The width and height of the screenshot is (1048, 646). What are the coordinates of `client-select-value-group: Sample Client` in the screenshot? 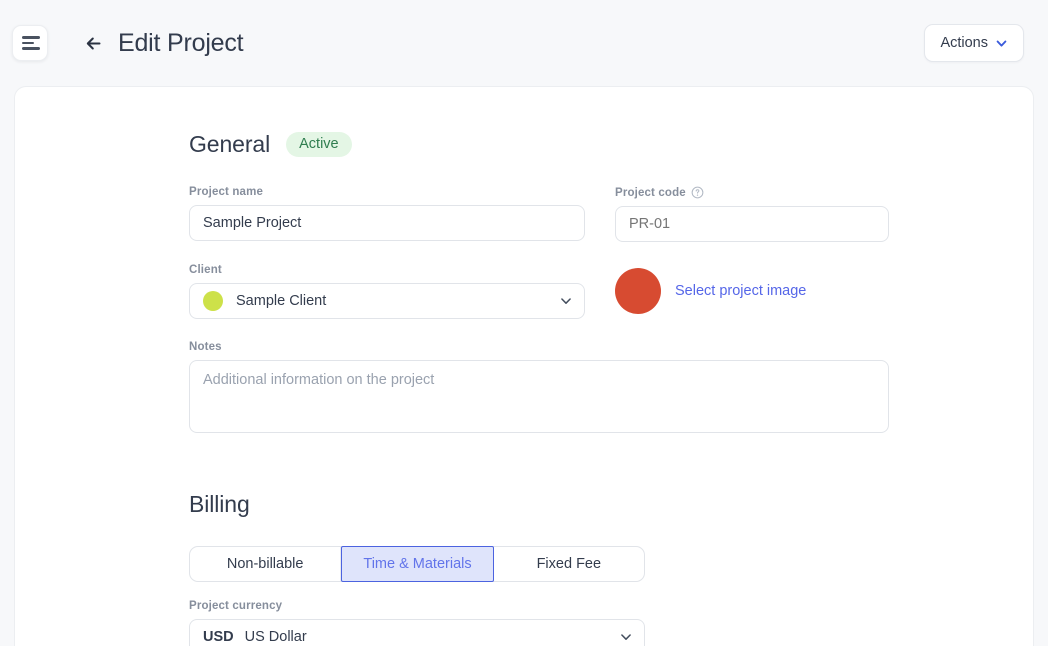 It's located at (264, 301).